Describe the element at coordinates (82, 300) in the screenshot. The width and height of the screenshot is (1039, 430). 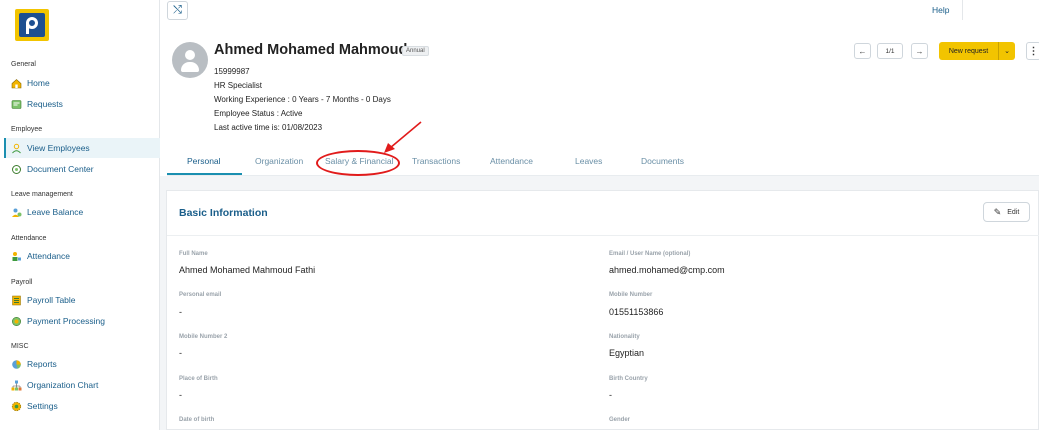
I see `sidebar-item-payroll-table: Payroll Table` at that location.